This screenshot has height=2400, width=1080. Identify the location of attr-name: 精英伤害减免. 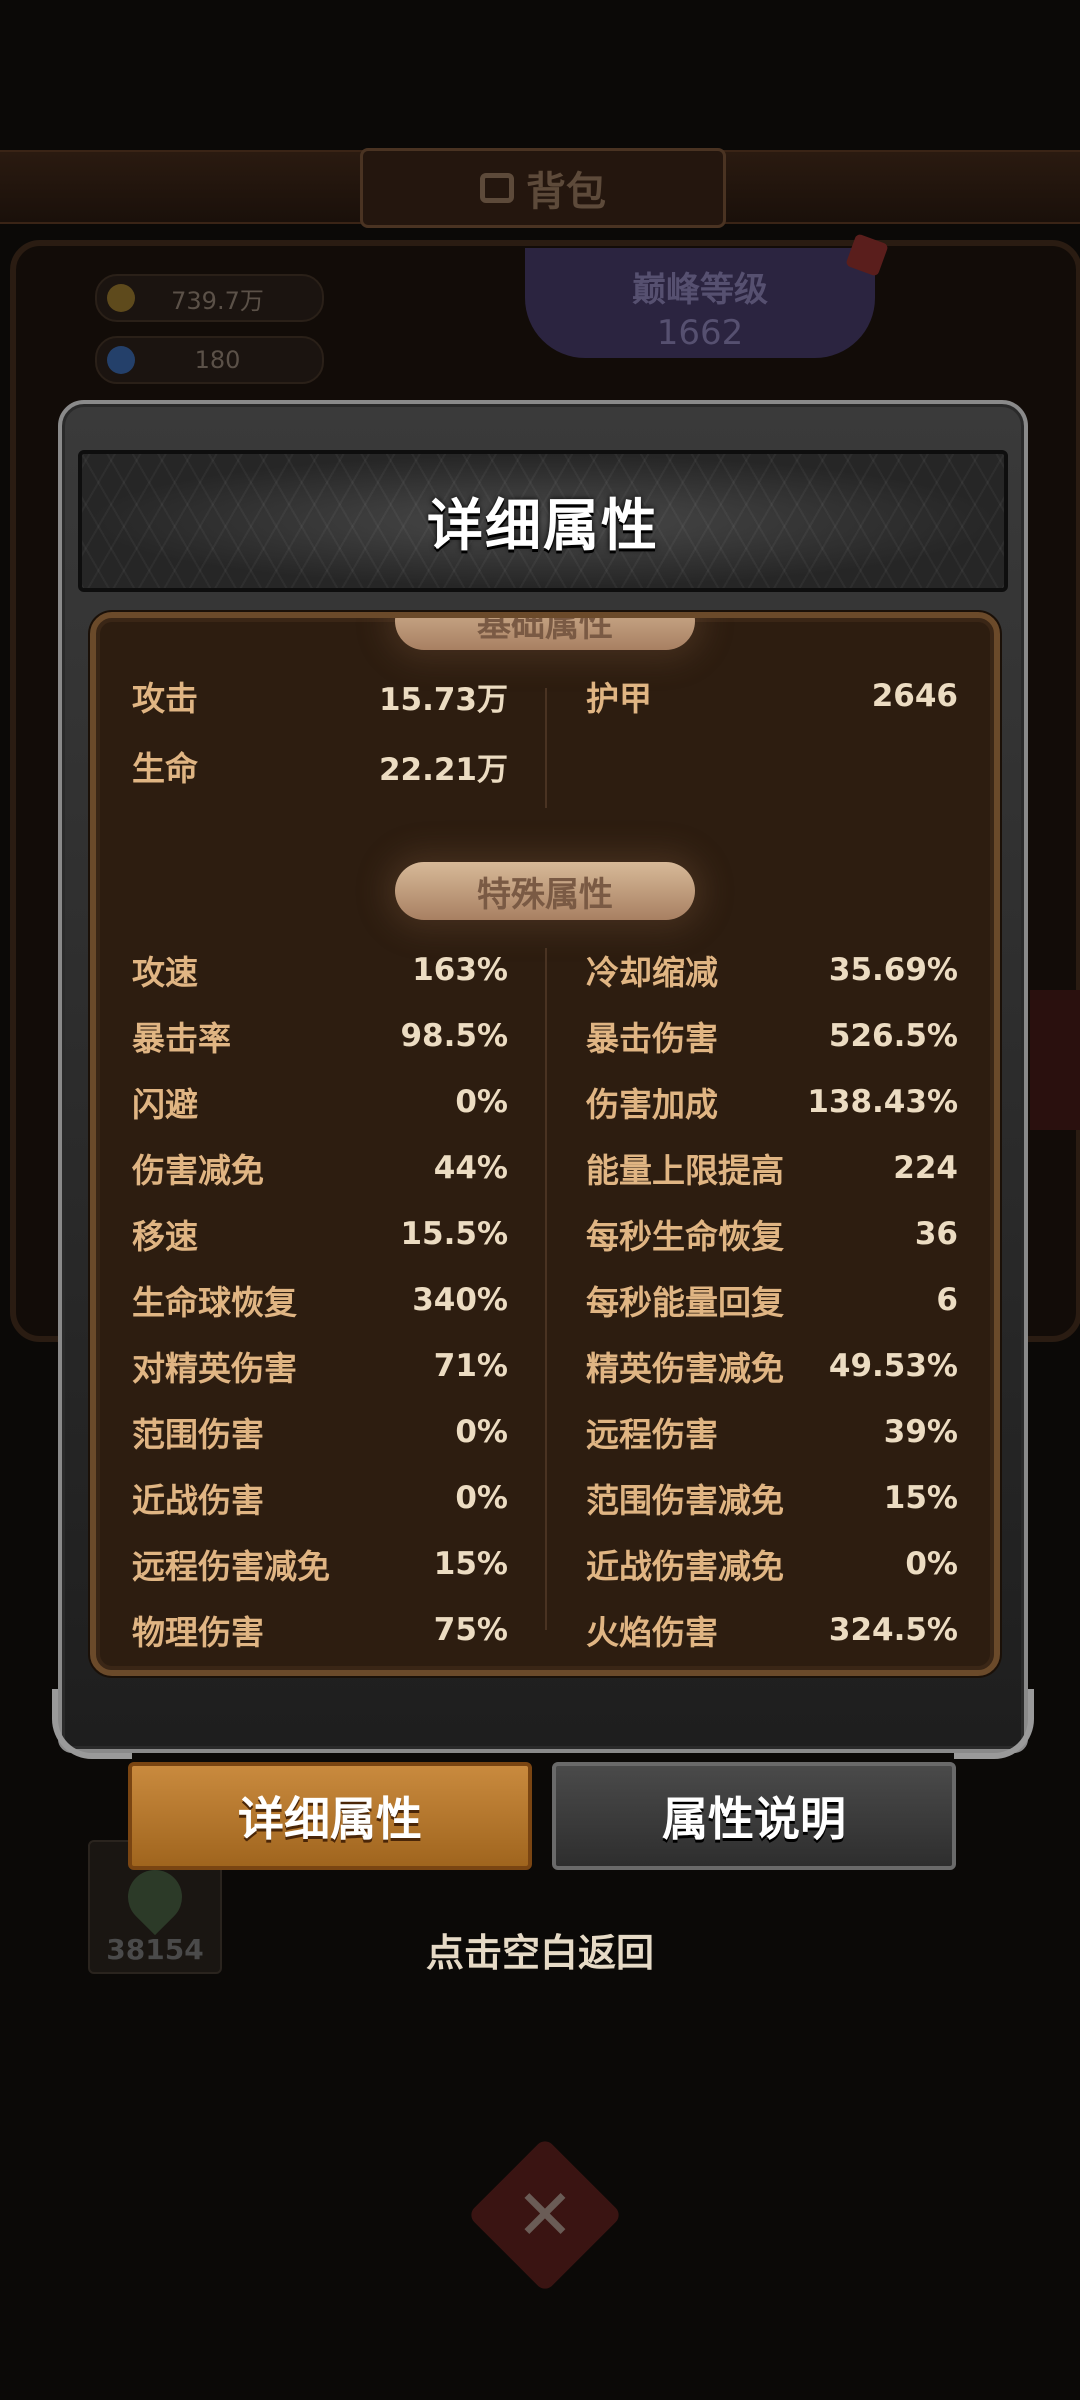
(685, 1368).